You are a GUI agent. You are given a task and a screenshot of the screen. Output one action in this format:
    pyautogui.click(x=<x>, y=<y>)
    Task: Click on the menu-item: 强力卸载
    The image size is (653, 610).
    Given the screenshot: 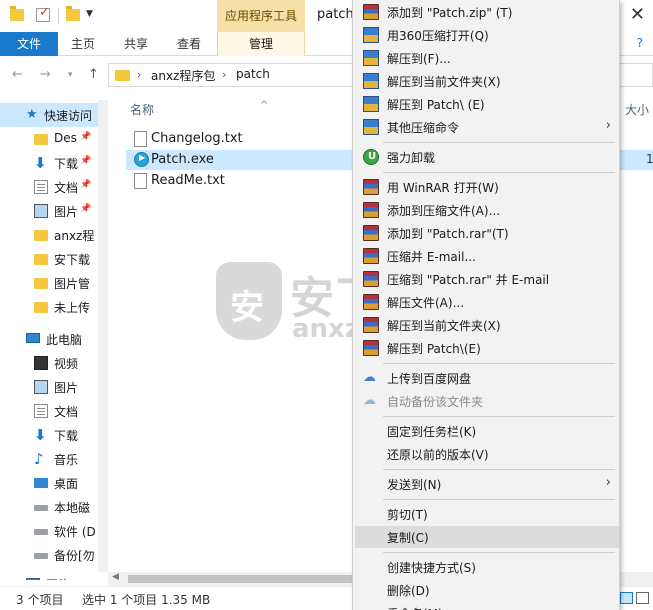 What is the action you would take?
    pyautogui.click(x=487, y=157)
    